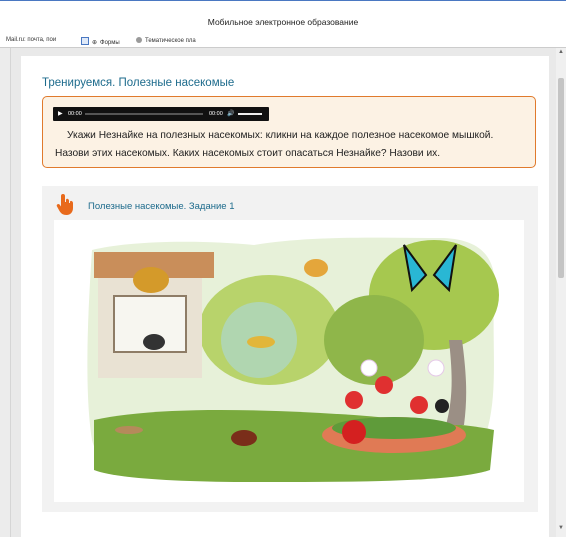  I want to click on left-edge, so click(5, 292).